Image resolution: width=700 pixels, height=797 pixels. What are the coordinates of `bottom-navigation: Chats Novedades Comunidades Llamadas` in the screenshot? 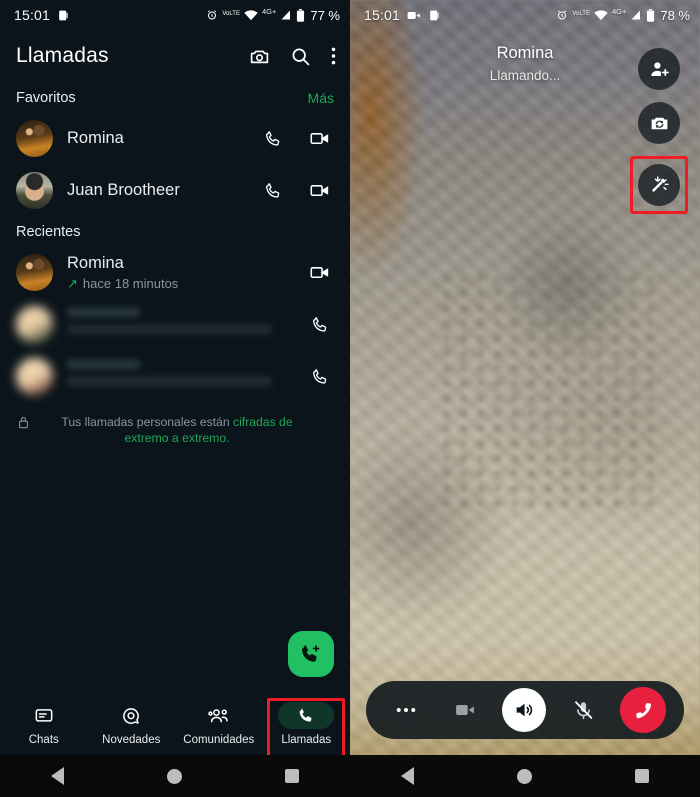 It's located at (175, 726).